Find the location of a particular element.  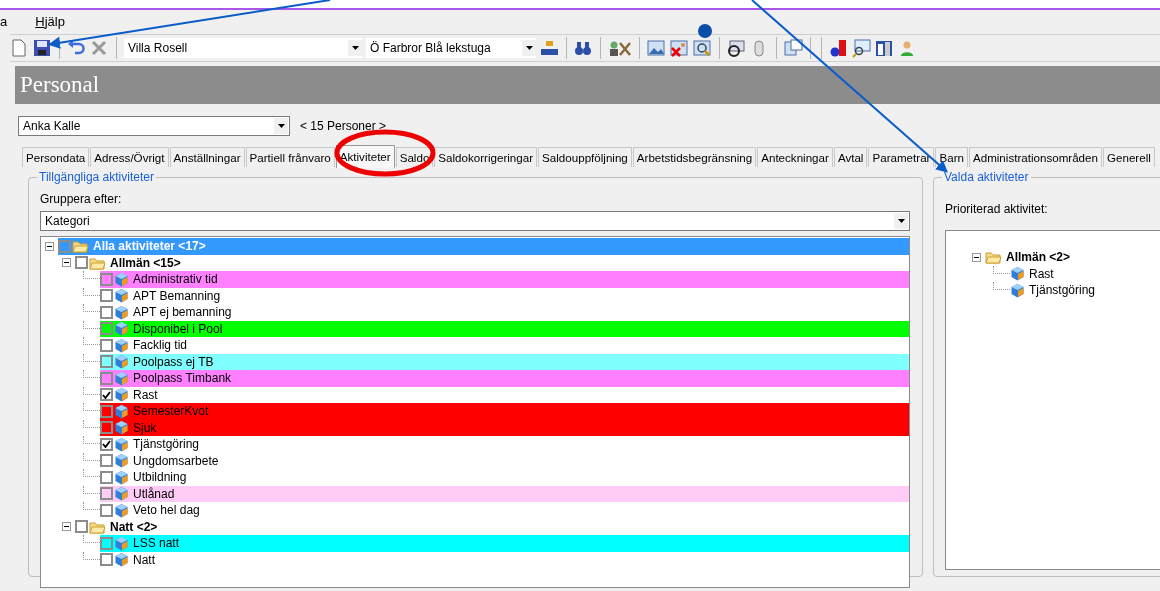

tree-item-label: Veto hel dag is located at coordinates (165, 510).